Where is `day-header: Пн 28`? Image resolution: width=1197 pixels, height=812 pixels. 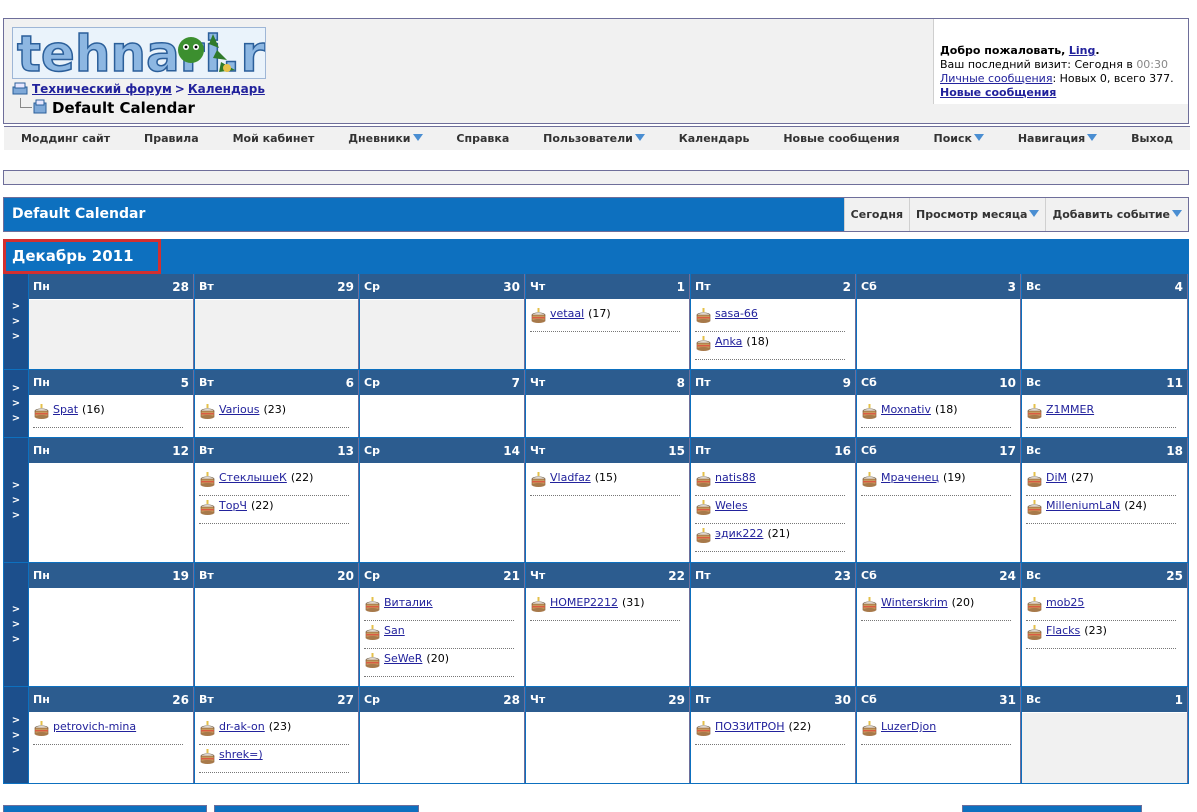
day-header: Пн 28 is located at coordinates (111, 287).